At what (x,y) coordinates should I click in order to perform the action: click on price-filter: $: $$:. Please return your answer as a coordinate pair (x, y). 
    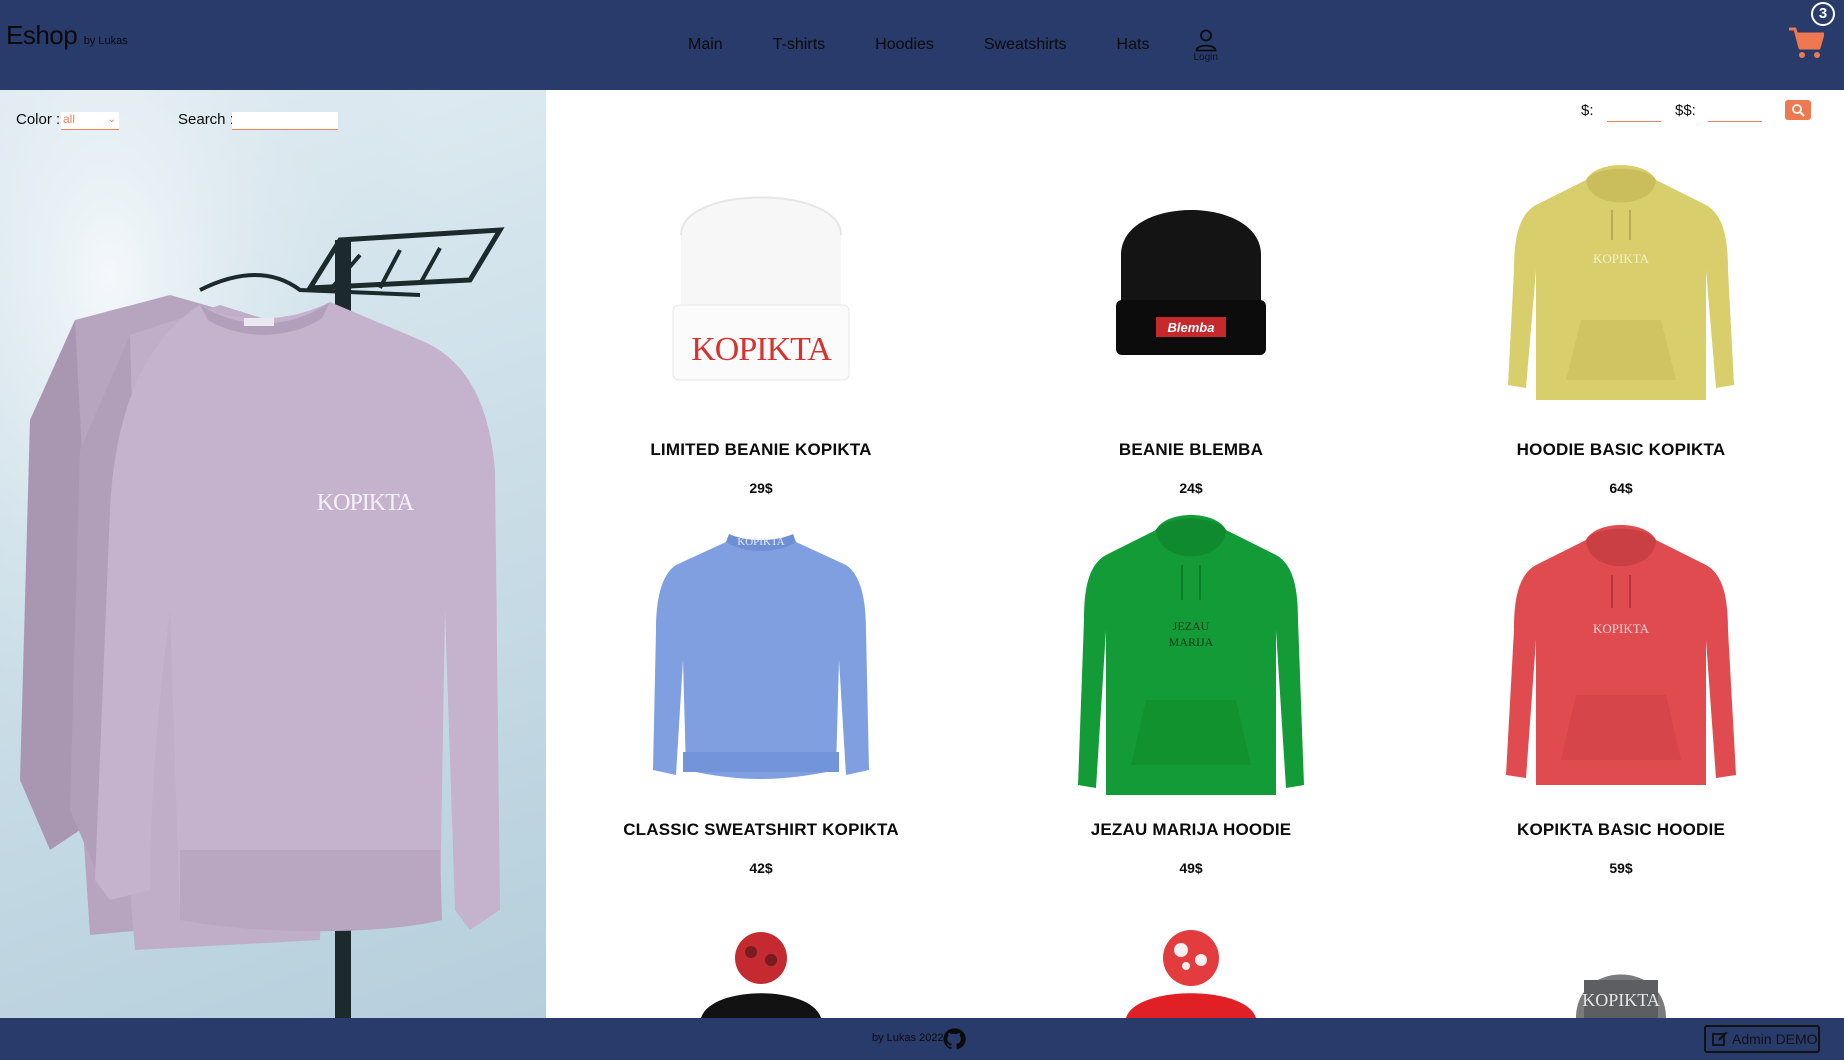
    Looking at the image, I should click on (1695, 112).